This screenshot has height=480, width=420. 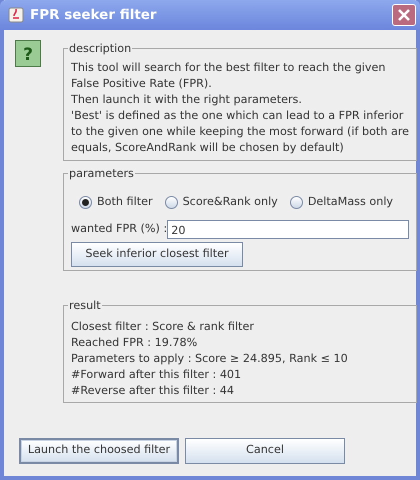 What do you see at coordinates (240, 132) in the screenshot?
I see `description-text: to the given one while keeping the most forward (if both are` at bounding box center [240, 132].